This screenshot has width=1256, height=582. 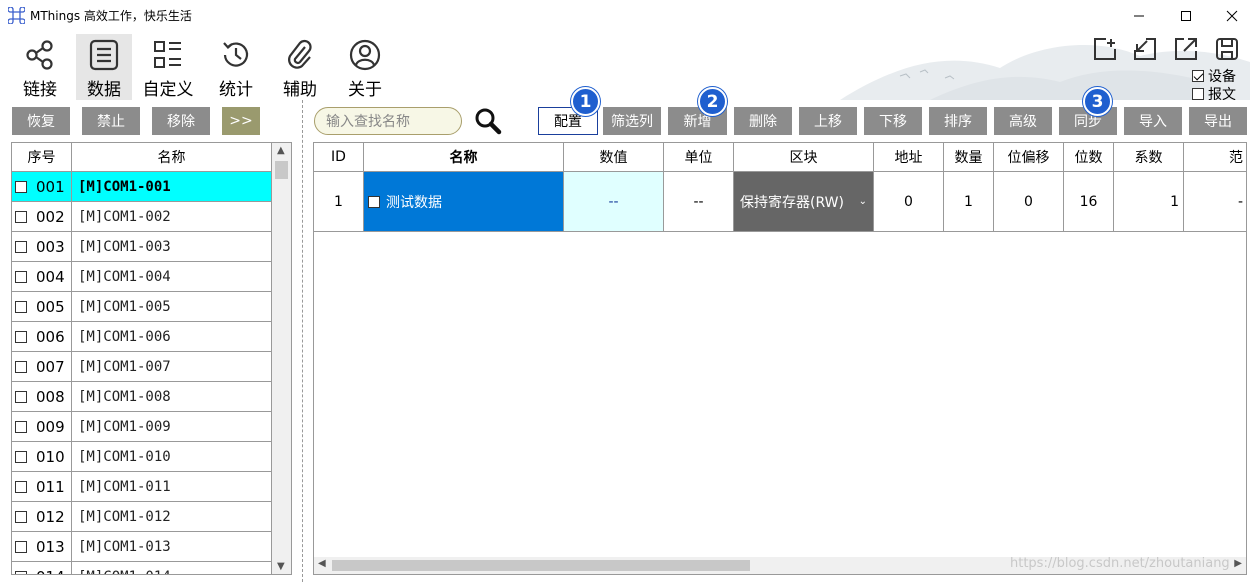 What do you see at coordinates (42, 186) in the screenshot?
I see `list-item-no: 001` at bounding box center [42, 186].